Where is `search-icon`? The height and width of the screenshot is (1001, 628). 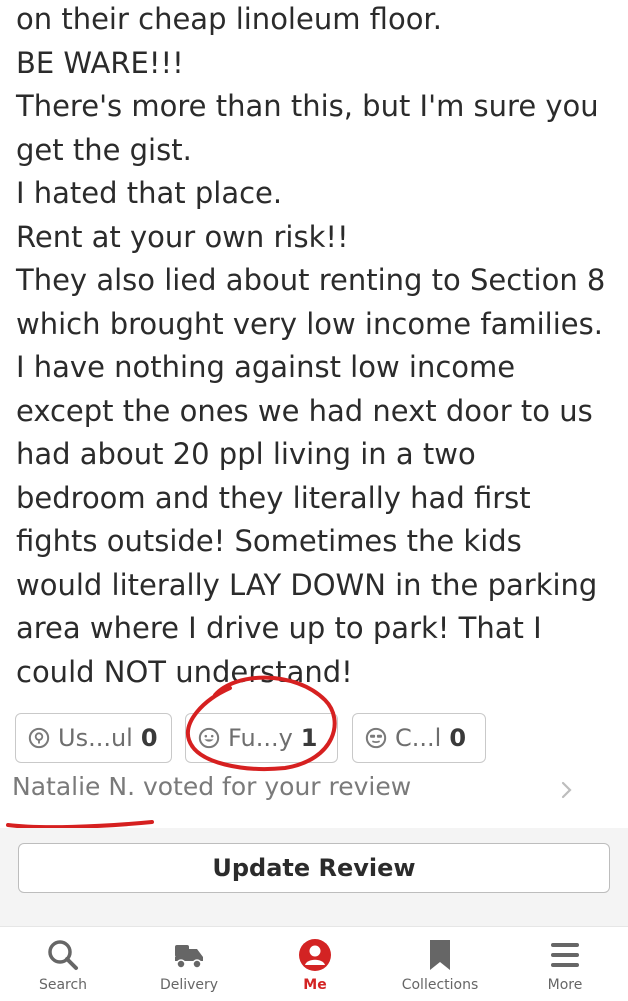 search-icon is located at coordinates (63, 955).